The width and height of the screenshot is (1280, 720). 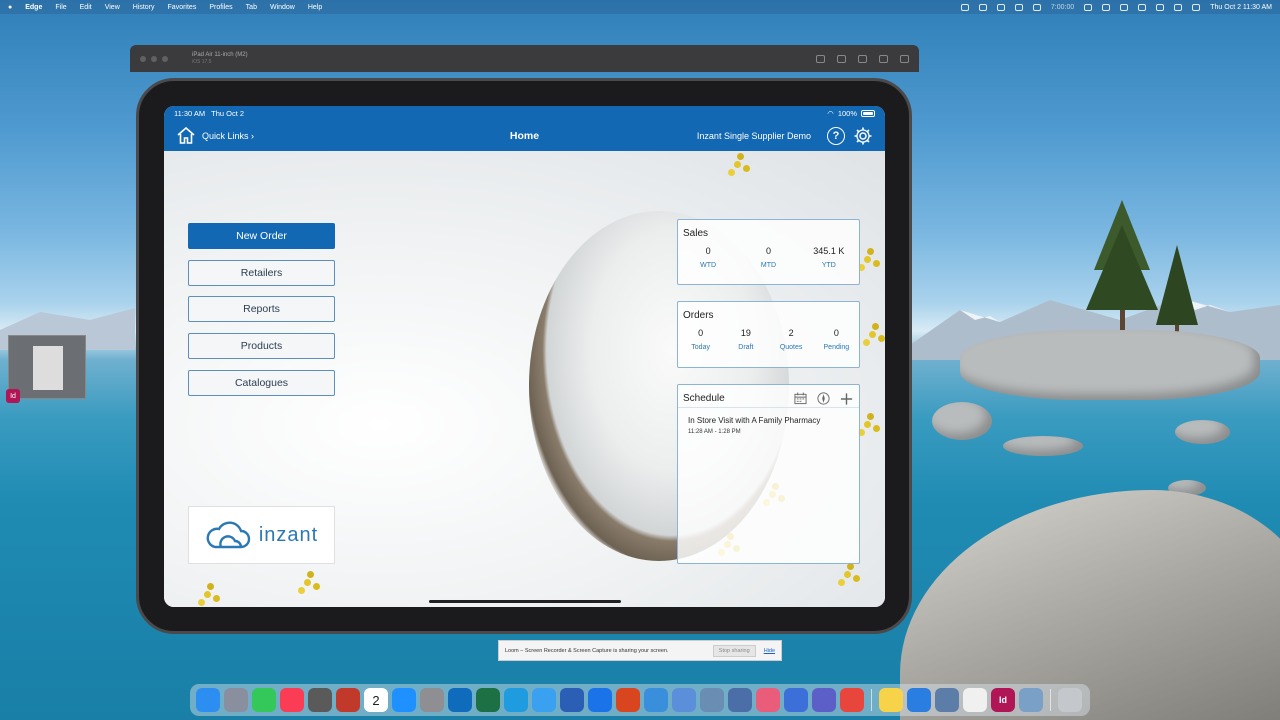 What do you see at coordinates (684, 700) in the screenshot?
I see `simulator-icon` at bounding box center [684, 700].